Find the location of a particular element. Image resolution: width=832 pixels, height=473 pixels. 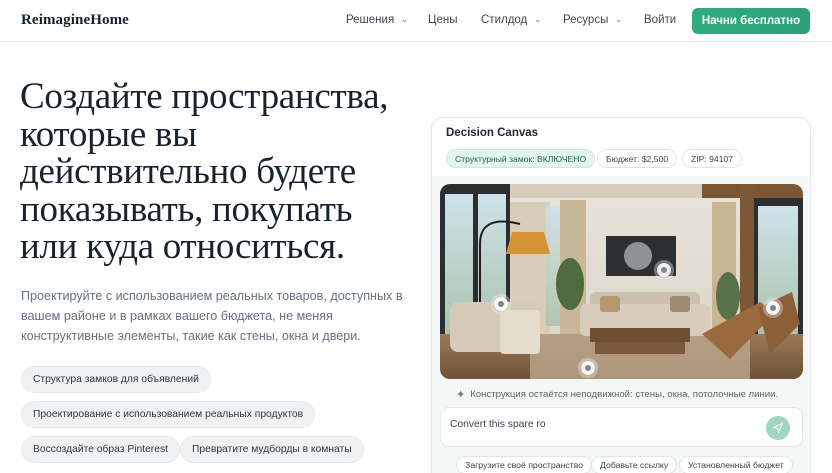

nav-solutions-label: Решения is located at coordinates (370, 20).